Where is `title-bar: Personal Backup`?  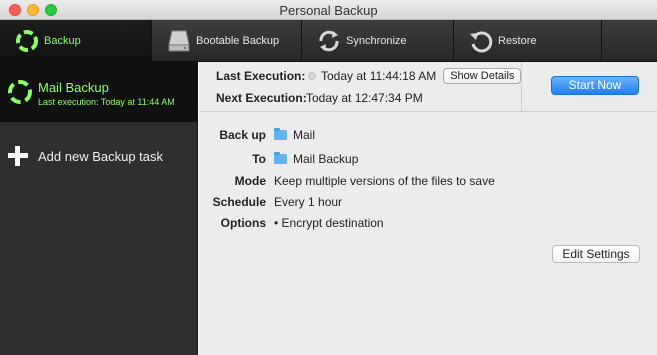
title-bar: Personal Backup is located at coordinates (328, 10).